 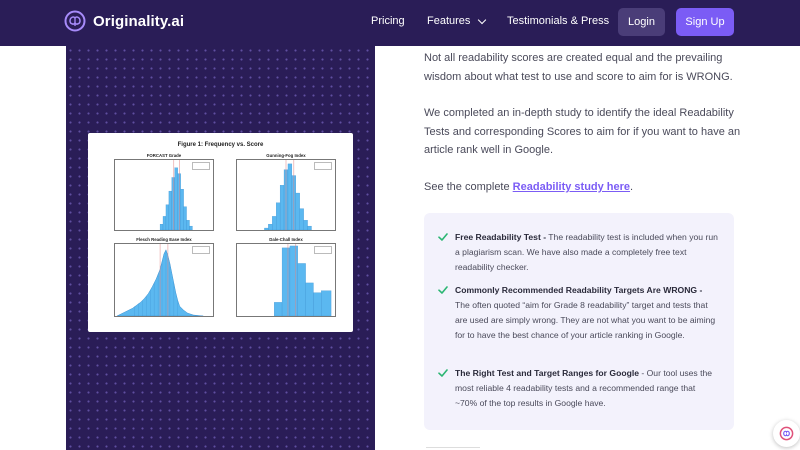 What do you see at coordinates (449, 21) in the screenshot?
I see `nav-link-features-label: Features` at bounding box center [449, 21].